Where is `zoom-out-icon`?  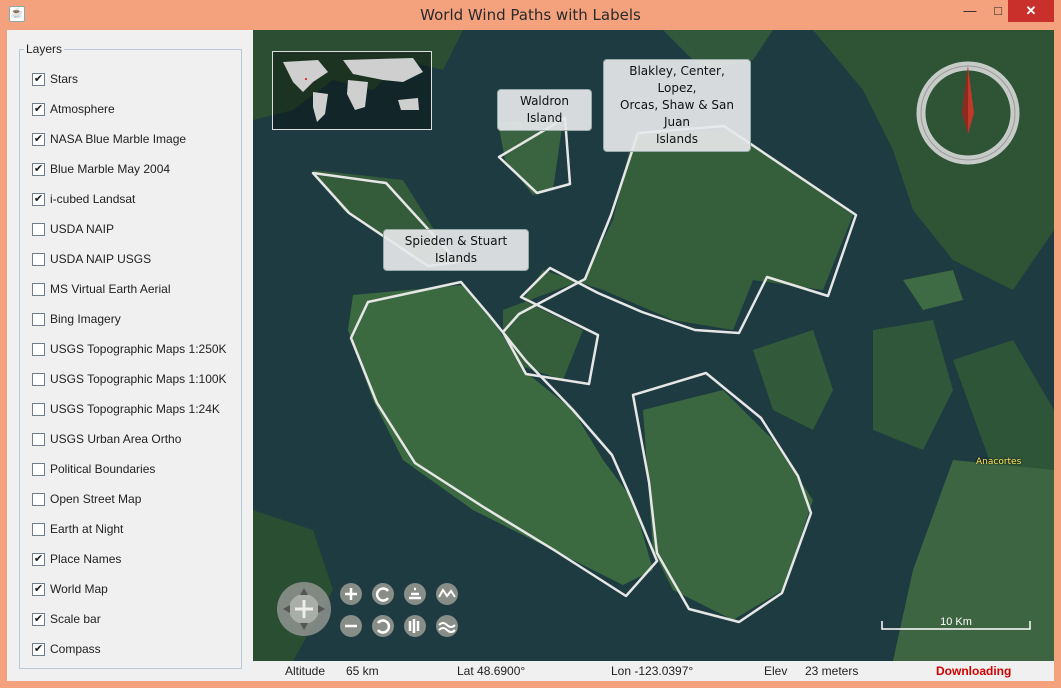
zoom-out-icon is located at coordinates (351, 626).